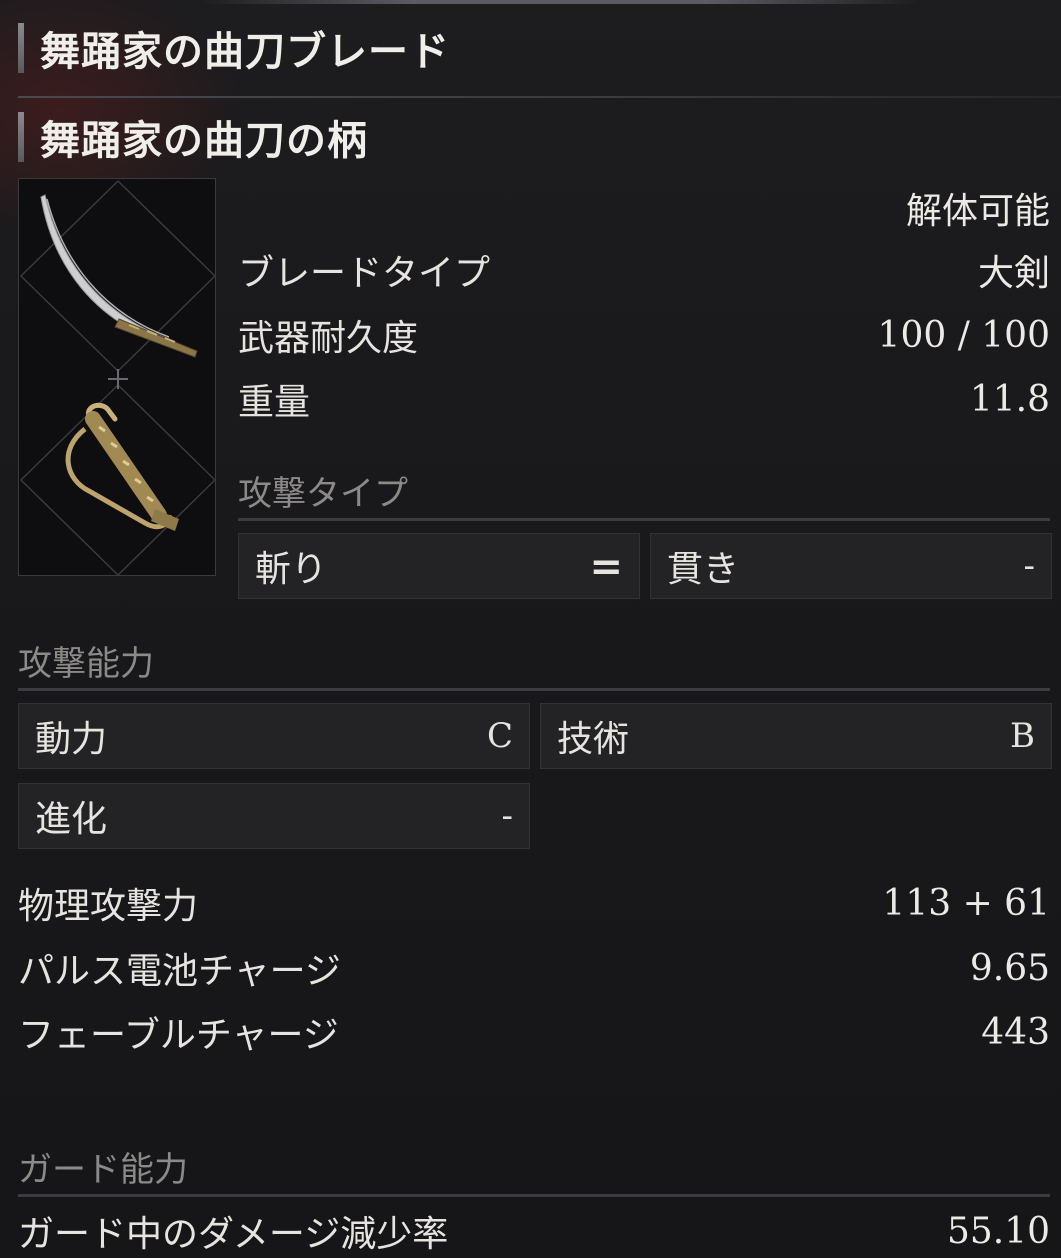  What do you see at coordinates (644, 399) in the screenshot?
I see `weight-row: 重量 11.8` at bounding box center [644, 399].